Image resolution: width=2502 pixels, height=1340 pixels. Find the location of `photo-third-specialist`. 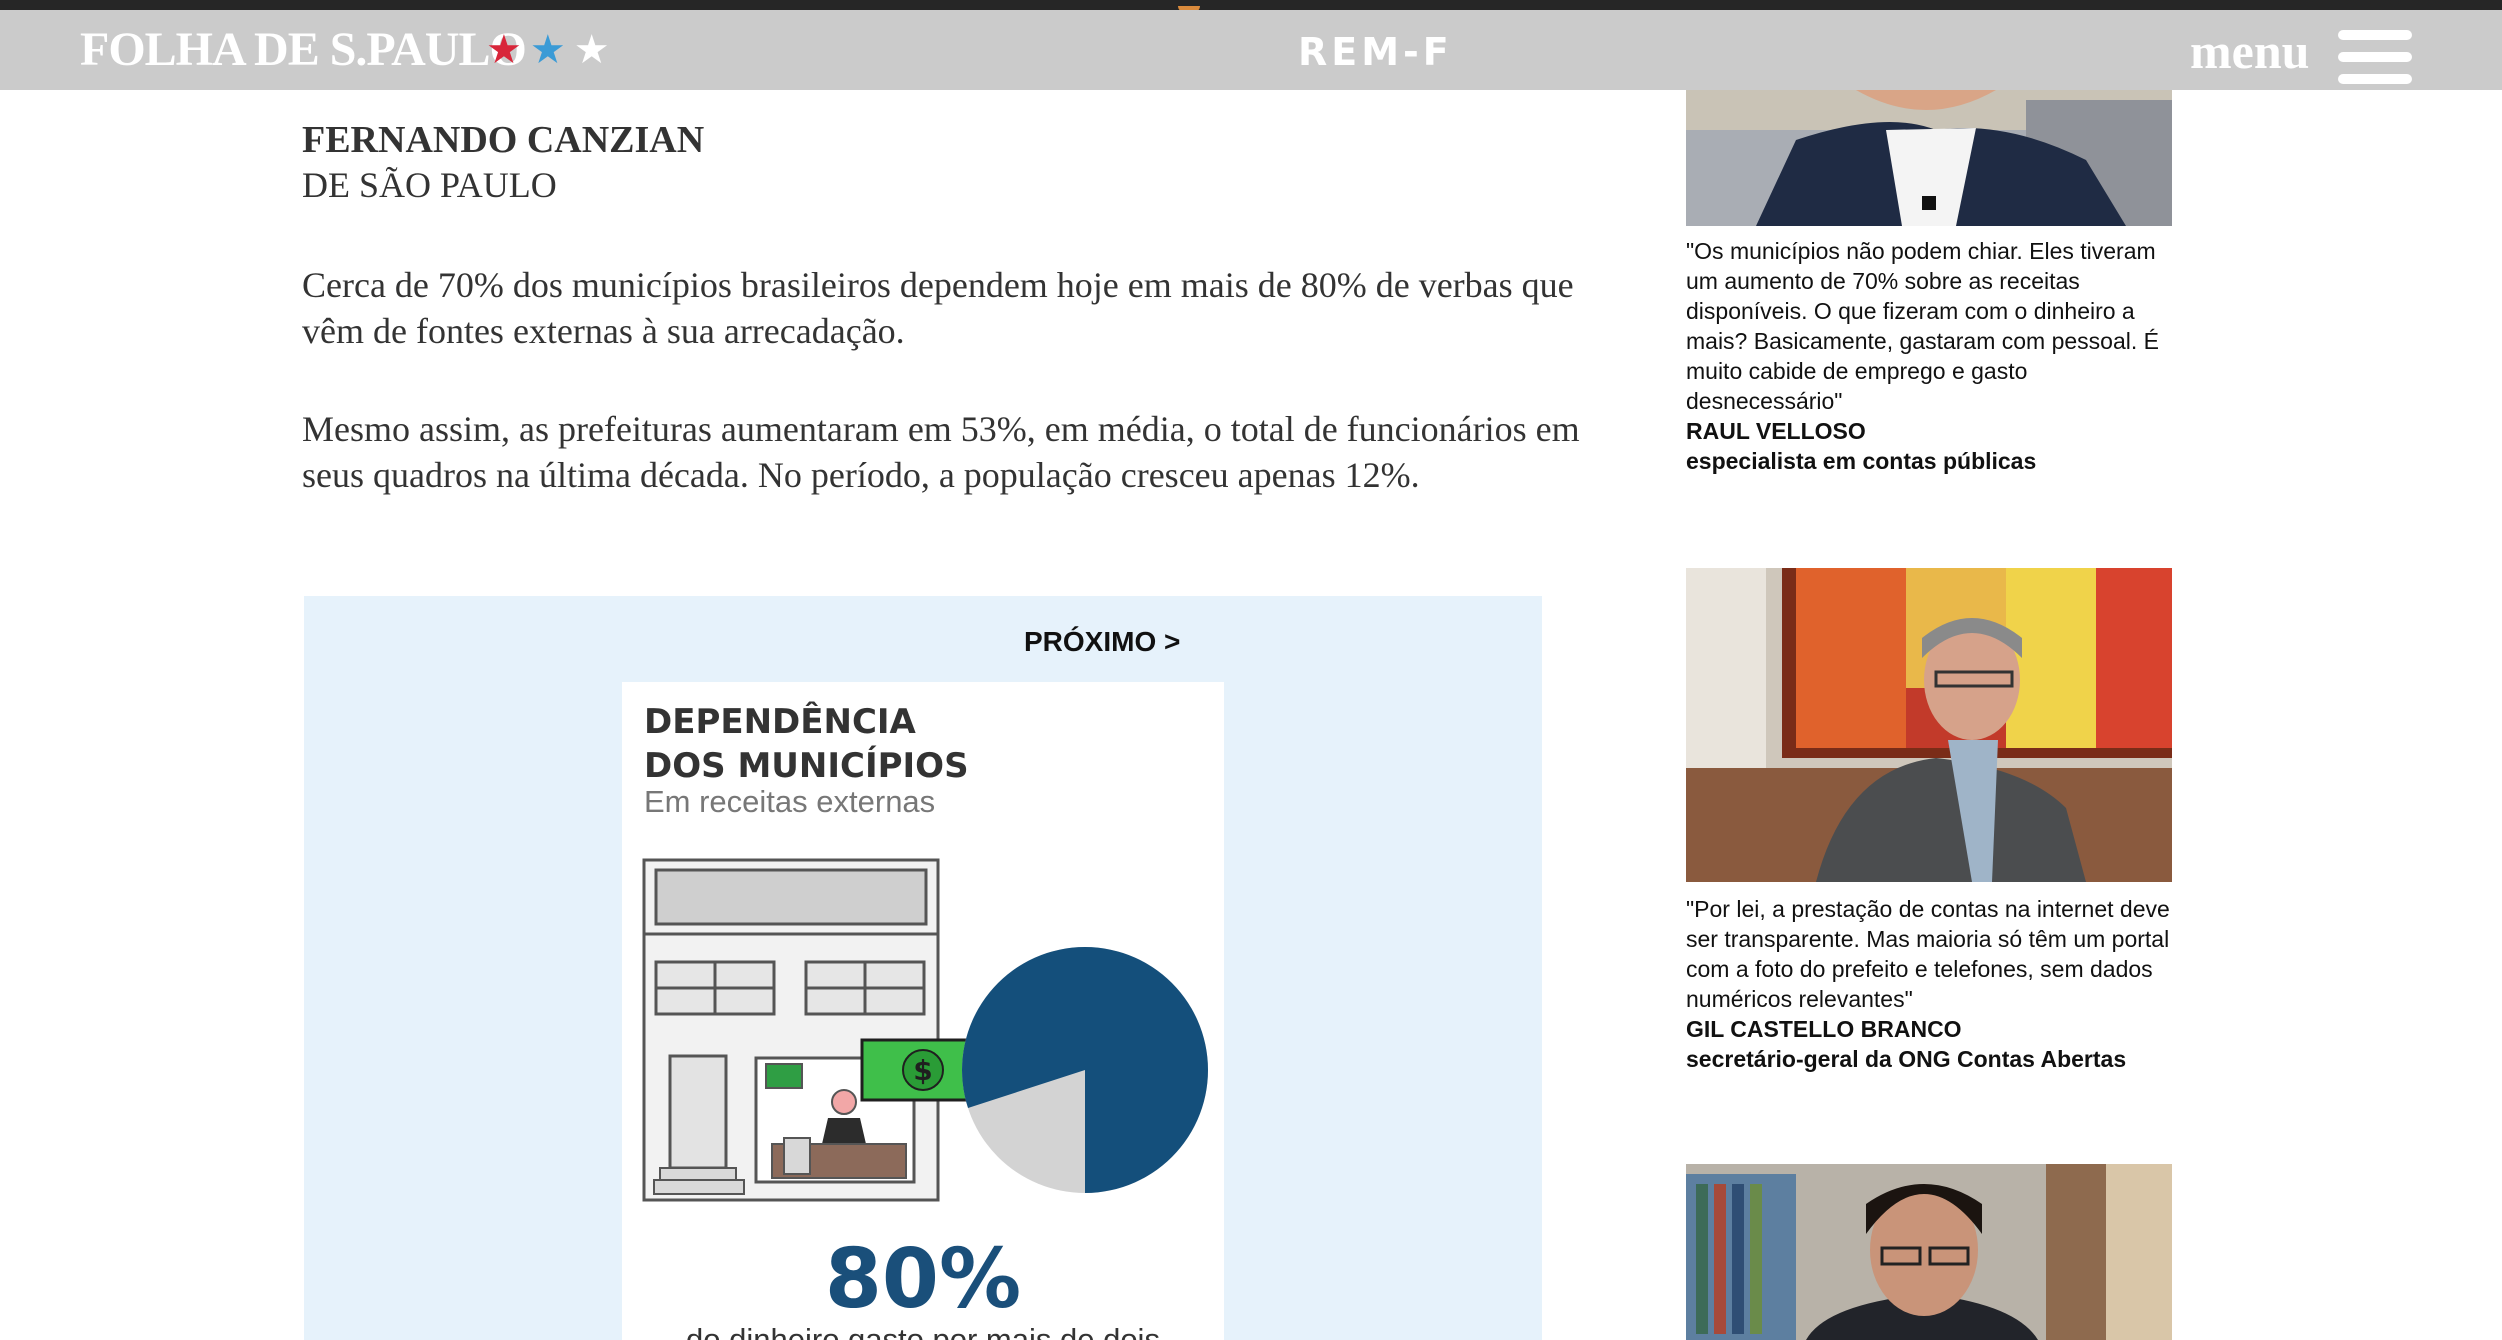

photo-third-specialist is located at coordinates (1929, 1252).